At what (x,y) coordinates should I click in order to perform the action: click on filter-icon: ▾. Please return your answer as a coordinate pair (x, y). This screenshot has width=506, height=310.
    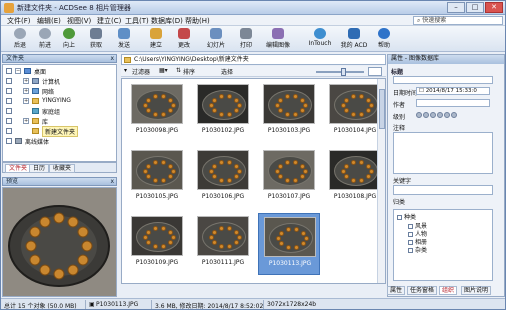
    Looking at the image, I should click on (126, 70).